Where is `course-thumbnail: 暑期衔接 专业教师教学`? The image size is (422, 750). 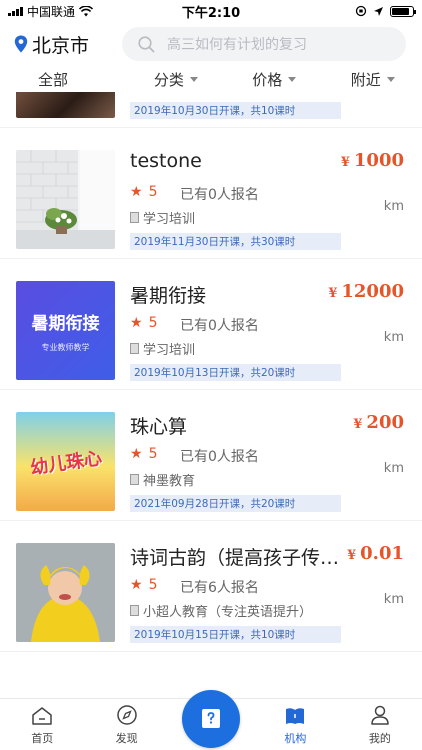 course-thumbnail: 暑期衔接 专业教师教学 is located at coordinates (65, 330).